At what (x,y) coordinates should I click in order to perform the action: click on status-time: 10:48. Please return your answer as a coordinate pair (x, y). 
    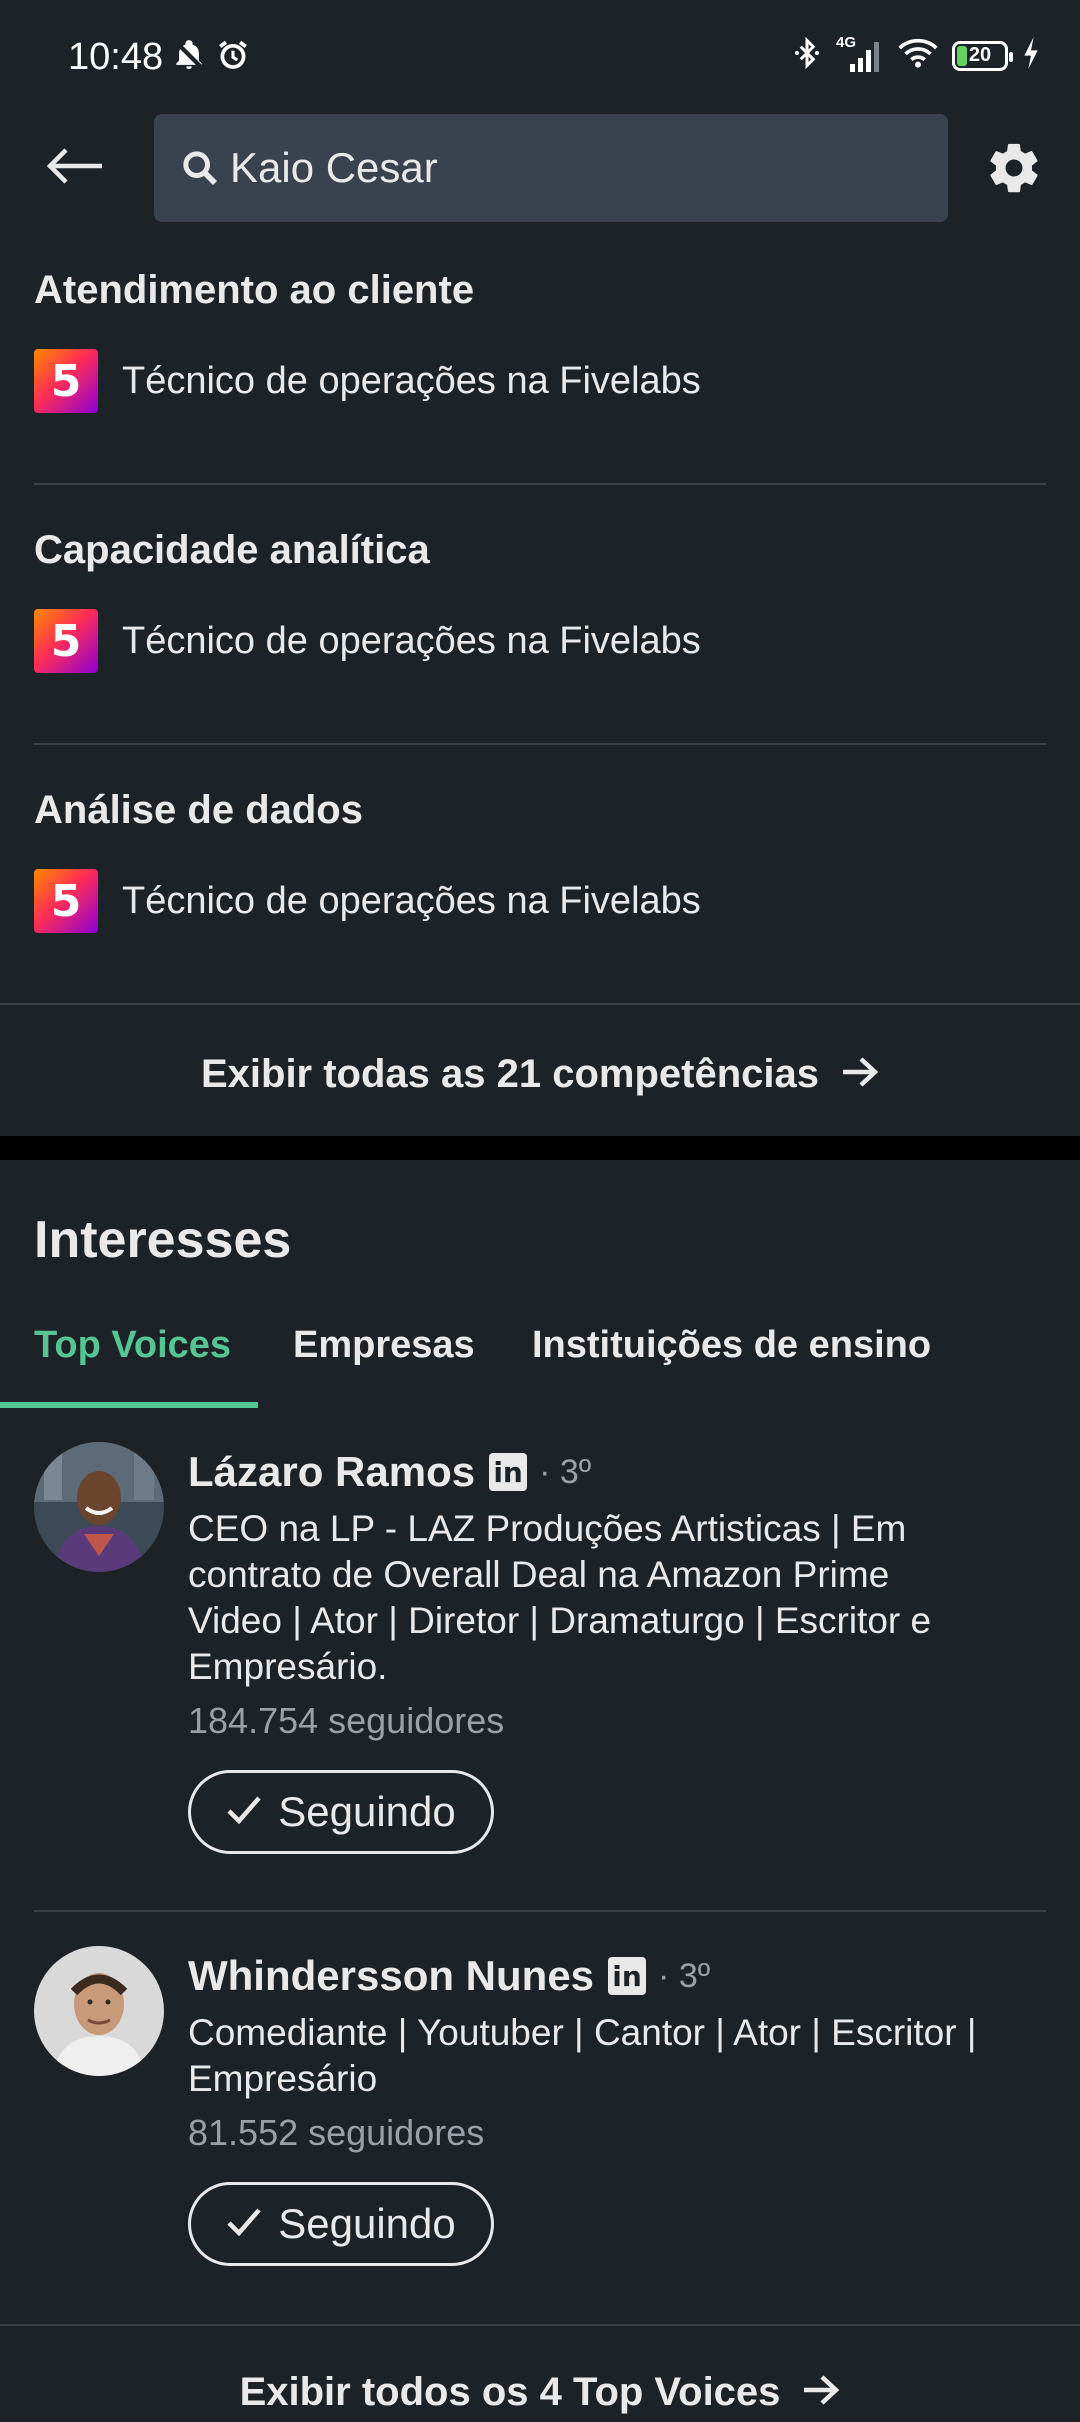
    Looking at the image, I should click on (116, 57).